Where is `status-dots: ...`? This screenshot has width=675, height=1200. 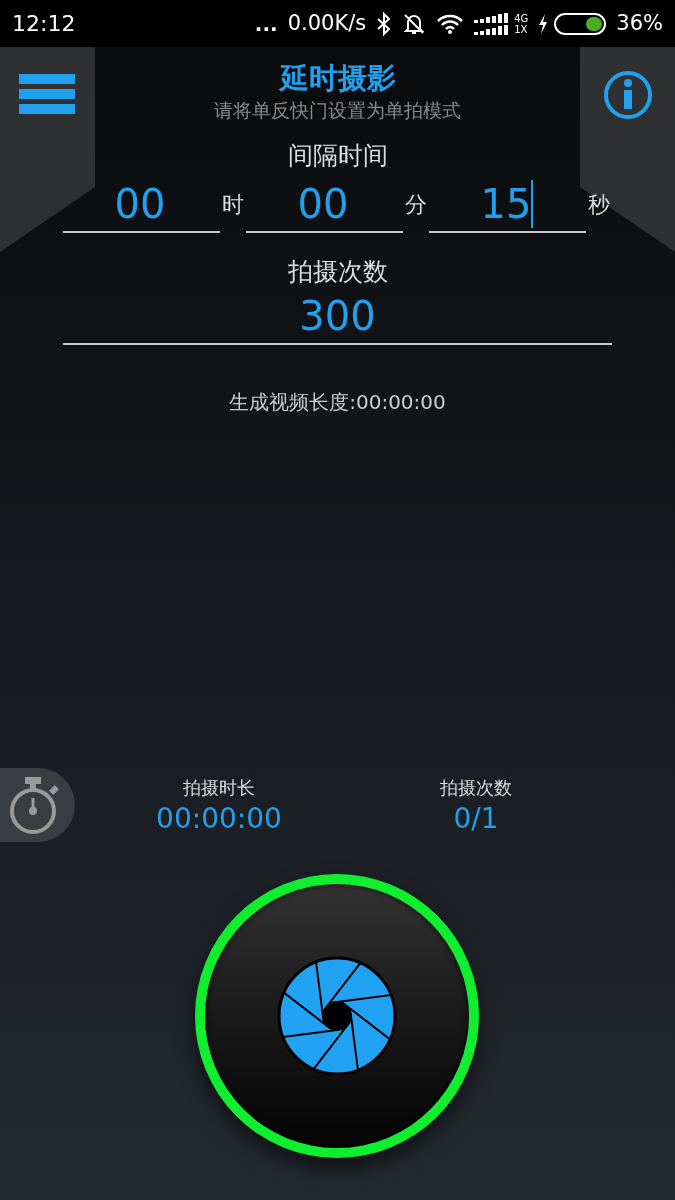 status-dots: ... is located at coordinates (266, 24).